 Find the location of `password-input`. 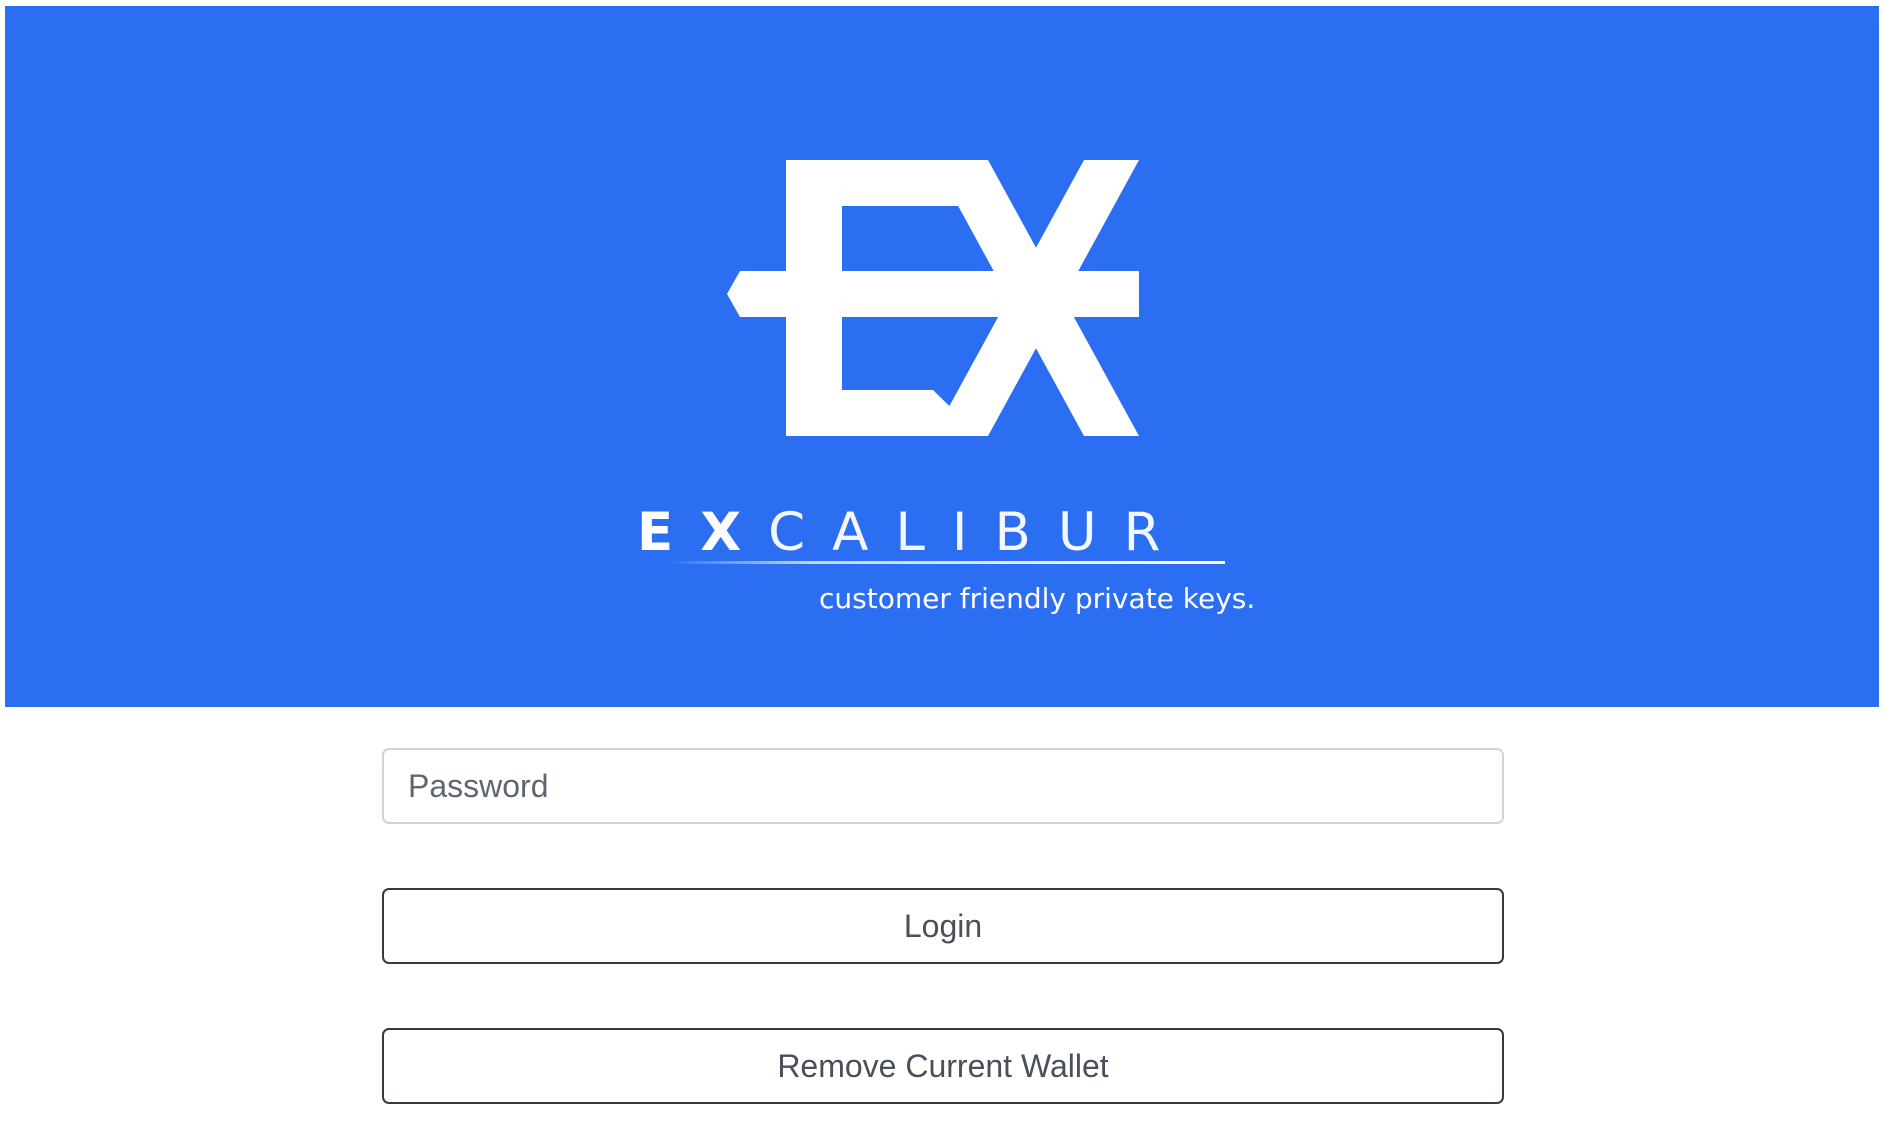

password-input is located at coordinates (943, 786).